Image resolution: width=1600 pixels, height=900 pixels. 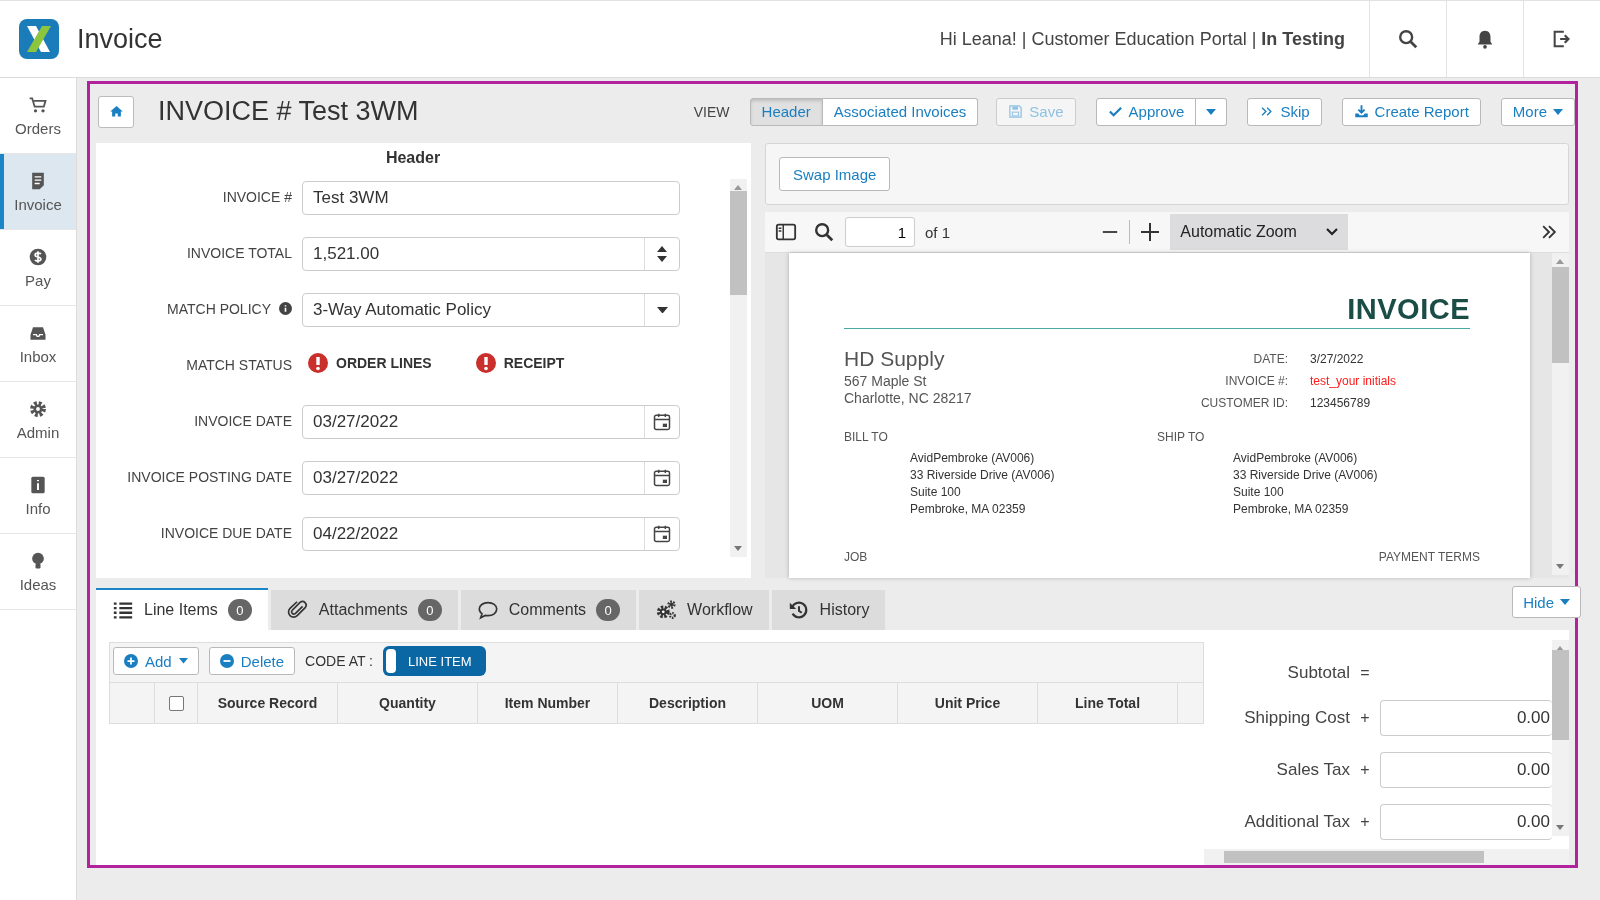 What do you see at coordinates (1312, 770) in the screenshot?
I see `total-label: Sales Tax` at bounding box center [1312, 770].